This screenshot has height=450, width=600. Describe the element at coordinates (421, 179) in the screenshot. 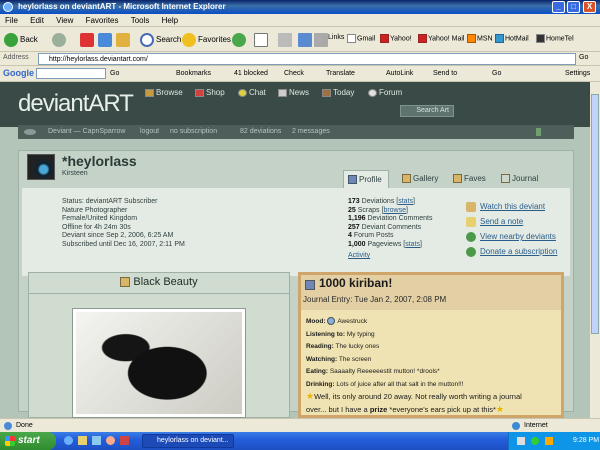

I see `tab-gallery: Gallery` at that location.